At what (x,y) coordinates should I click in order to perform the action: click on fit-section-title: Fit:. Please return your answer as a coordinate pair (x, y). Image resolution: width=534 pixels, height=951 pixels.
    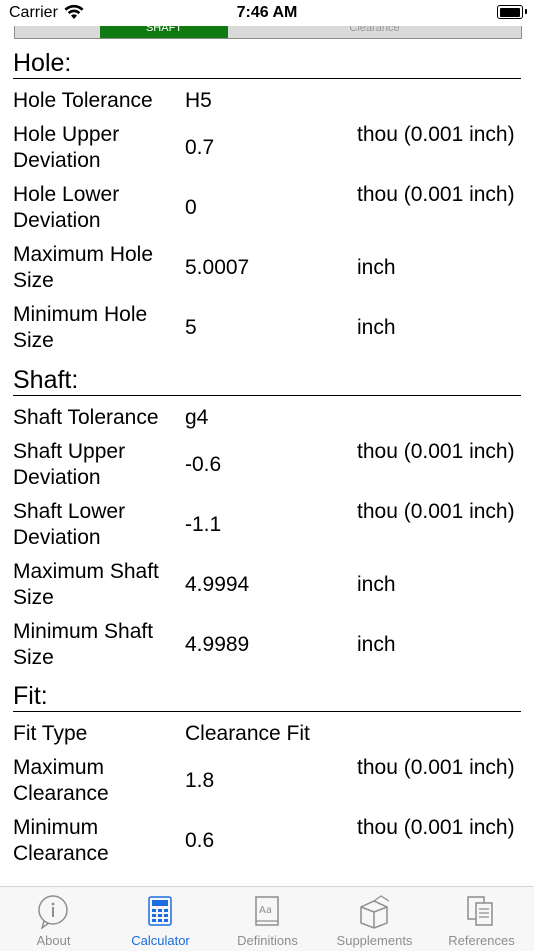
    Looking at the image, I should click on (30, 696).